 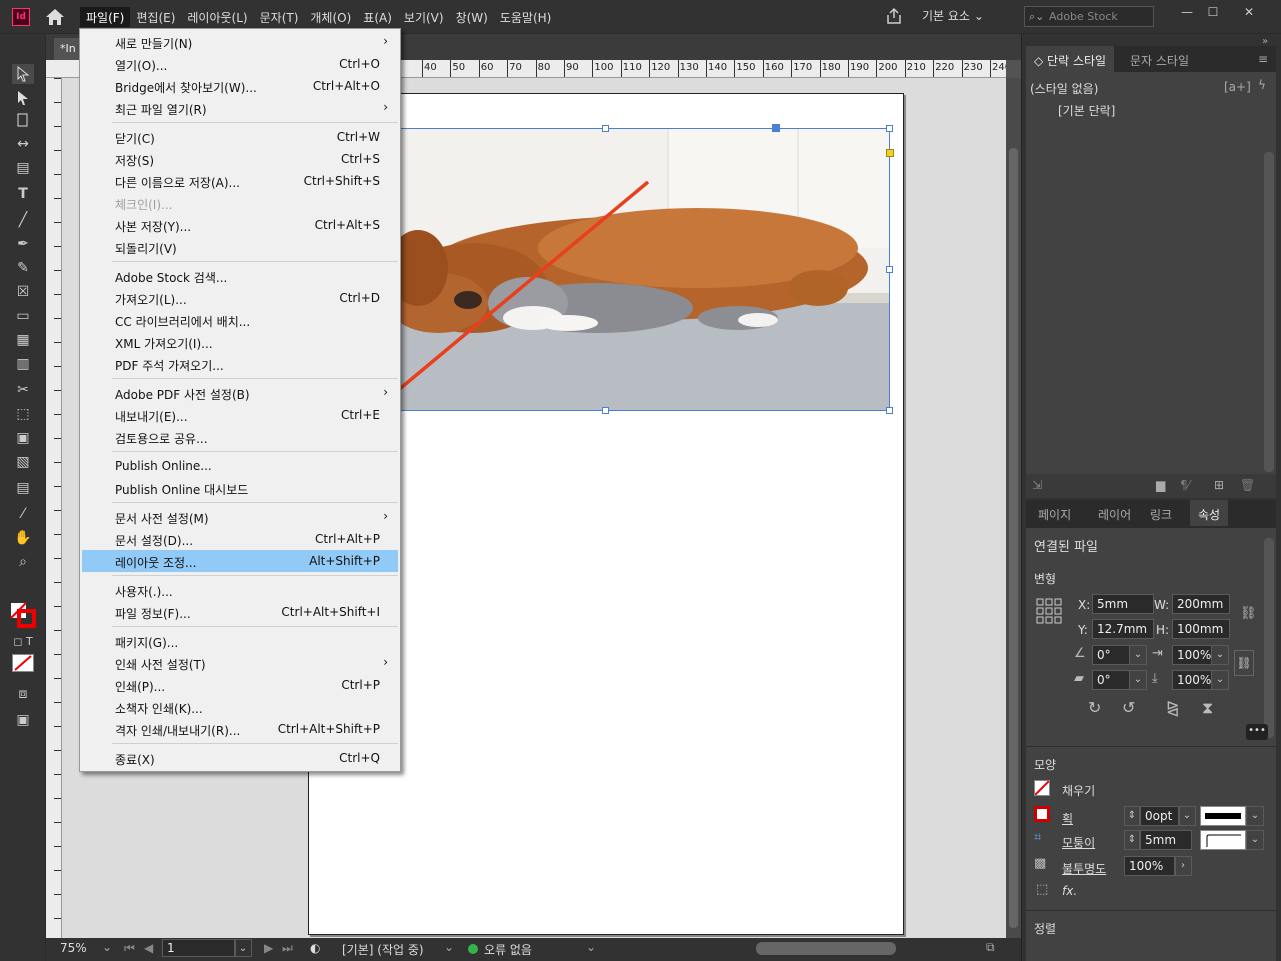 I want to click on fit-frame-icon: ⬚, so click(x=1042, y=889).